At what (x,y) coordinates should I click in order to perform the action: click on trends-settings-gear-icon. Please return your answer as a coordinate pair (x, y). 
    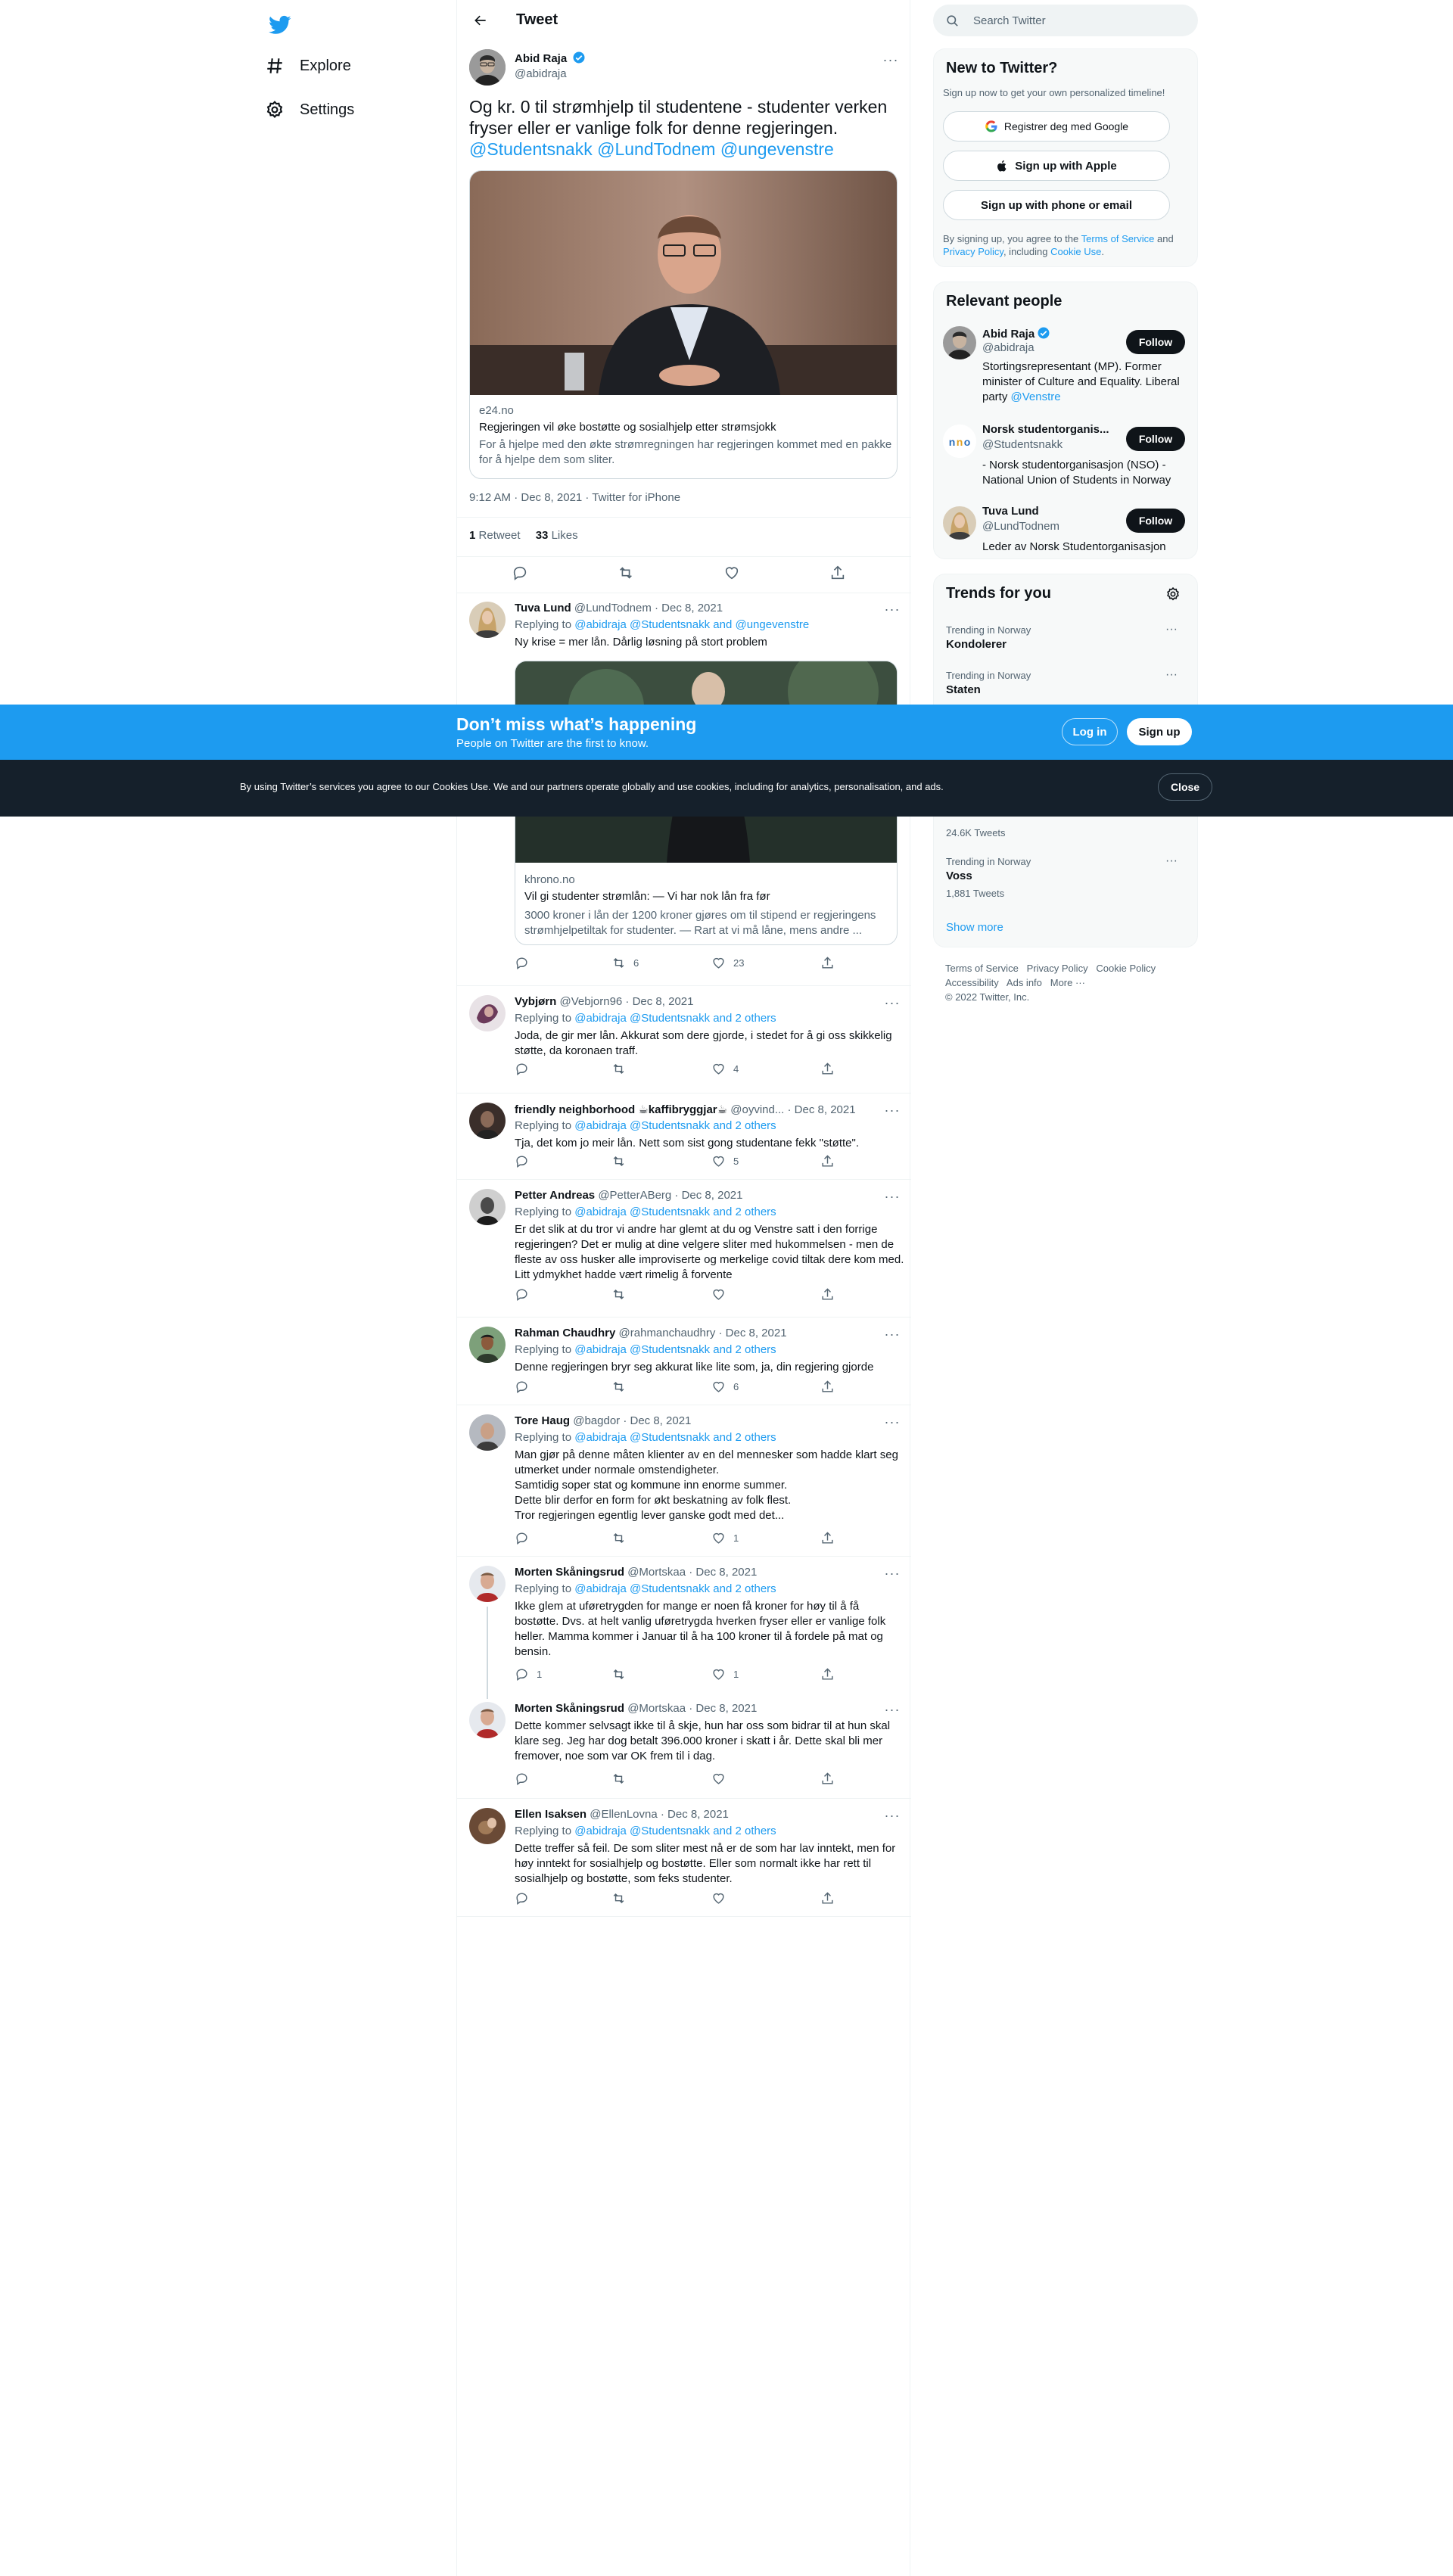
    Looking at the image, I should click on (1173, 595).